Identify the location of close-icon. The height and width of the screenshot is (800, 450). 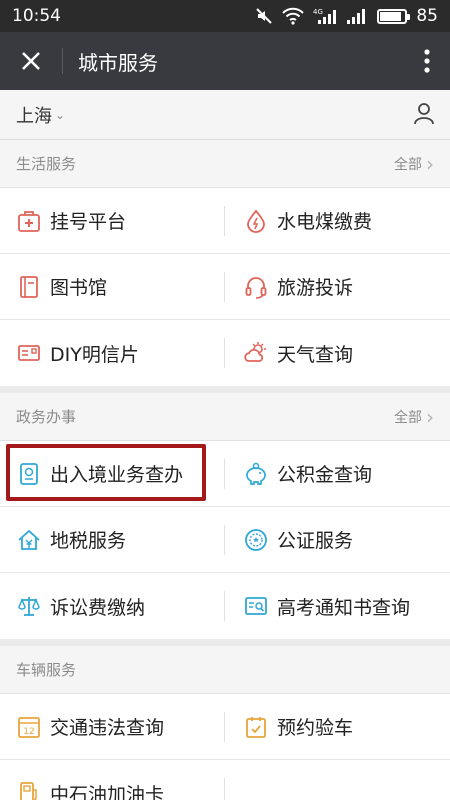
(31, 61).